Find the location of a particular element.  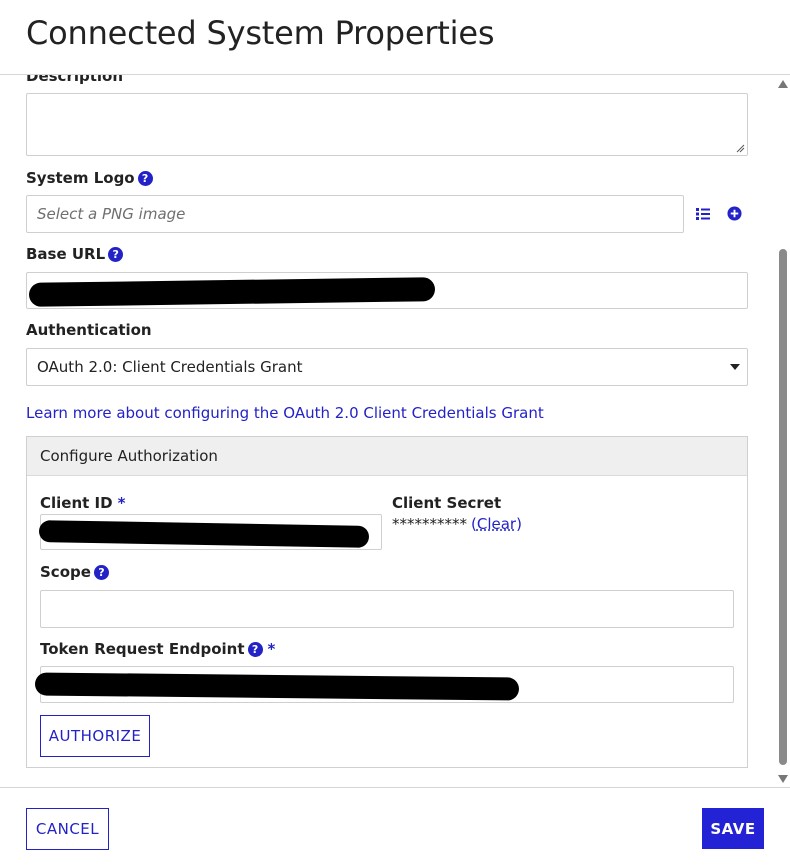

section-title: Configure Authorization is located at coordinates (129, 456).